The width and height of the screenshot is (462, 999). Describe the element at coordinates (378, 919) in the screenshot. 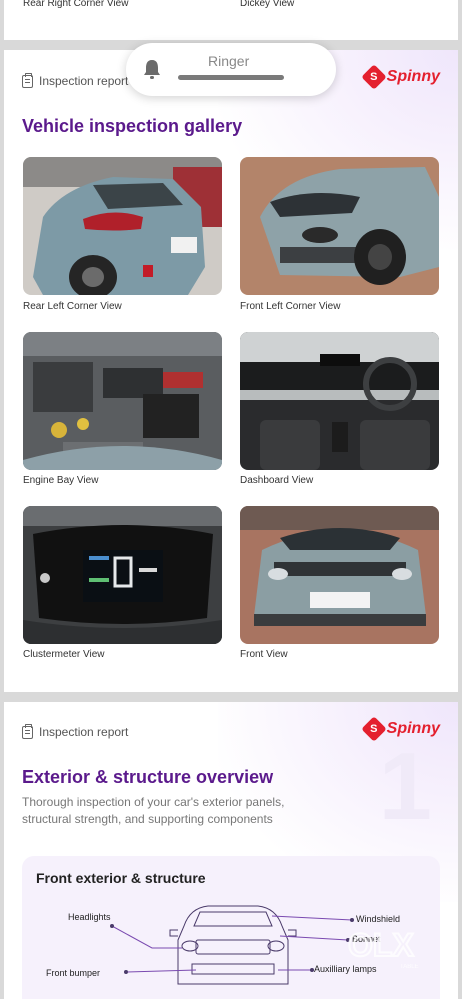

I see `diagram-label-windshield: Windshield` at that location.